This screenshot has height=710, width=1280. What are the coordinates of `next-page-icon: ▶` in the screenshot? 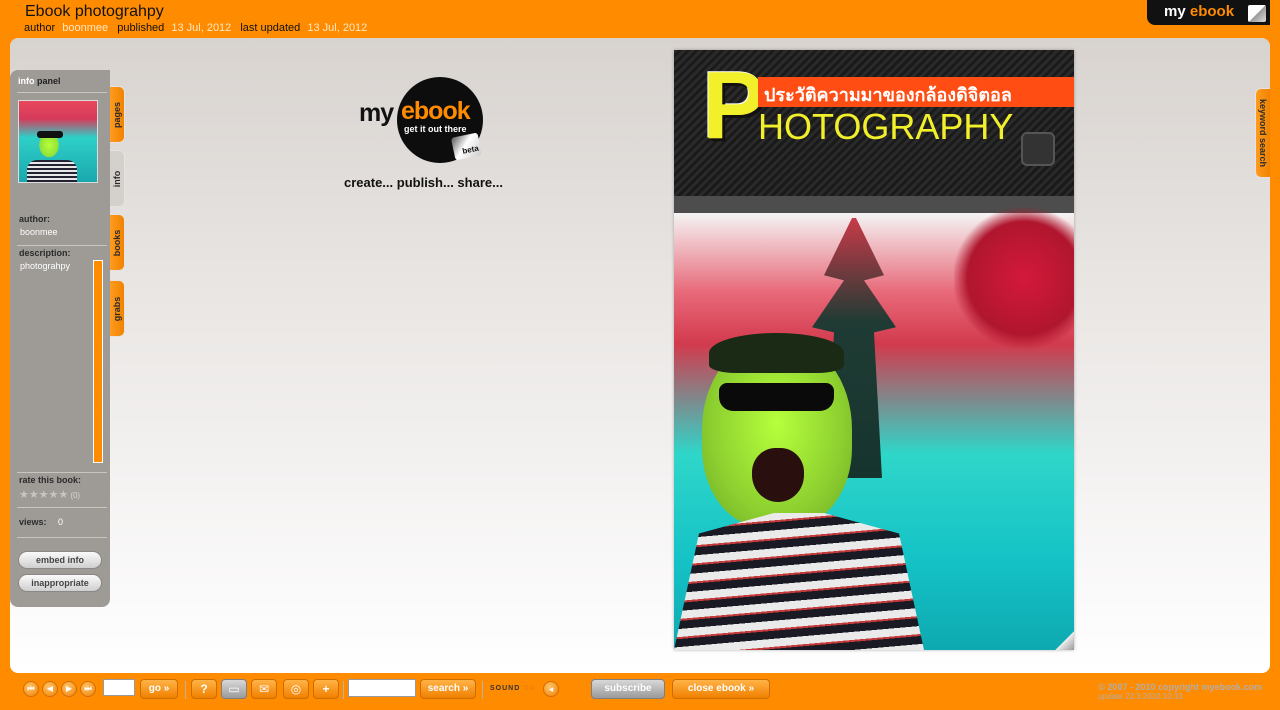 It's located at (69, 689).